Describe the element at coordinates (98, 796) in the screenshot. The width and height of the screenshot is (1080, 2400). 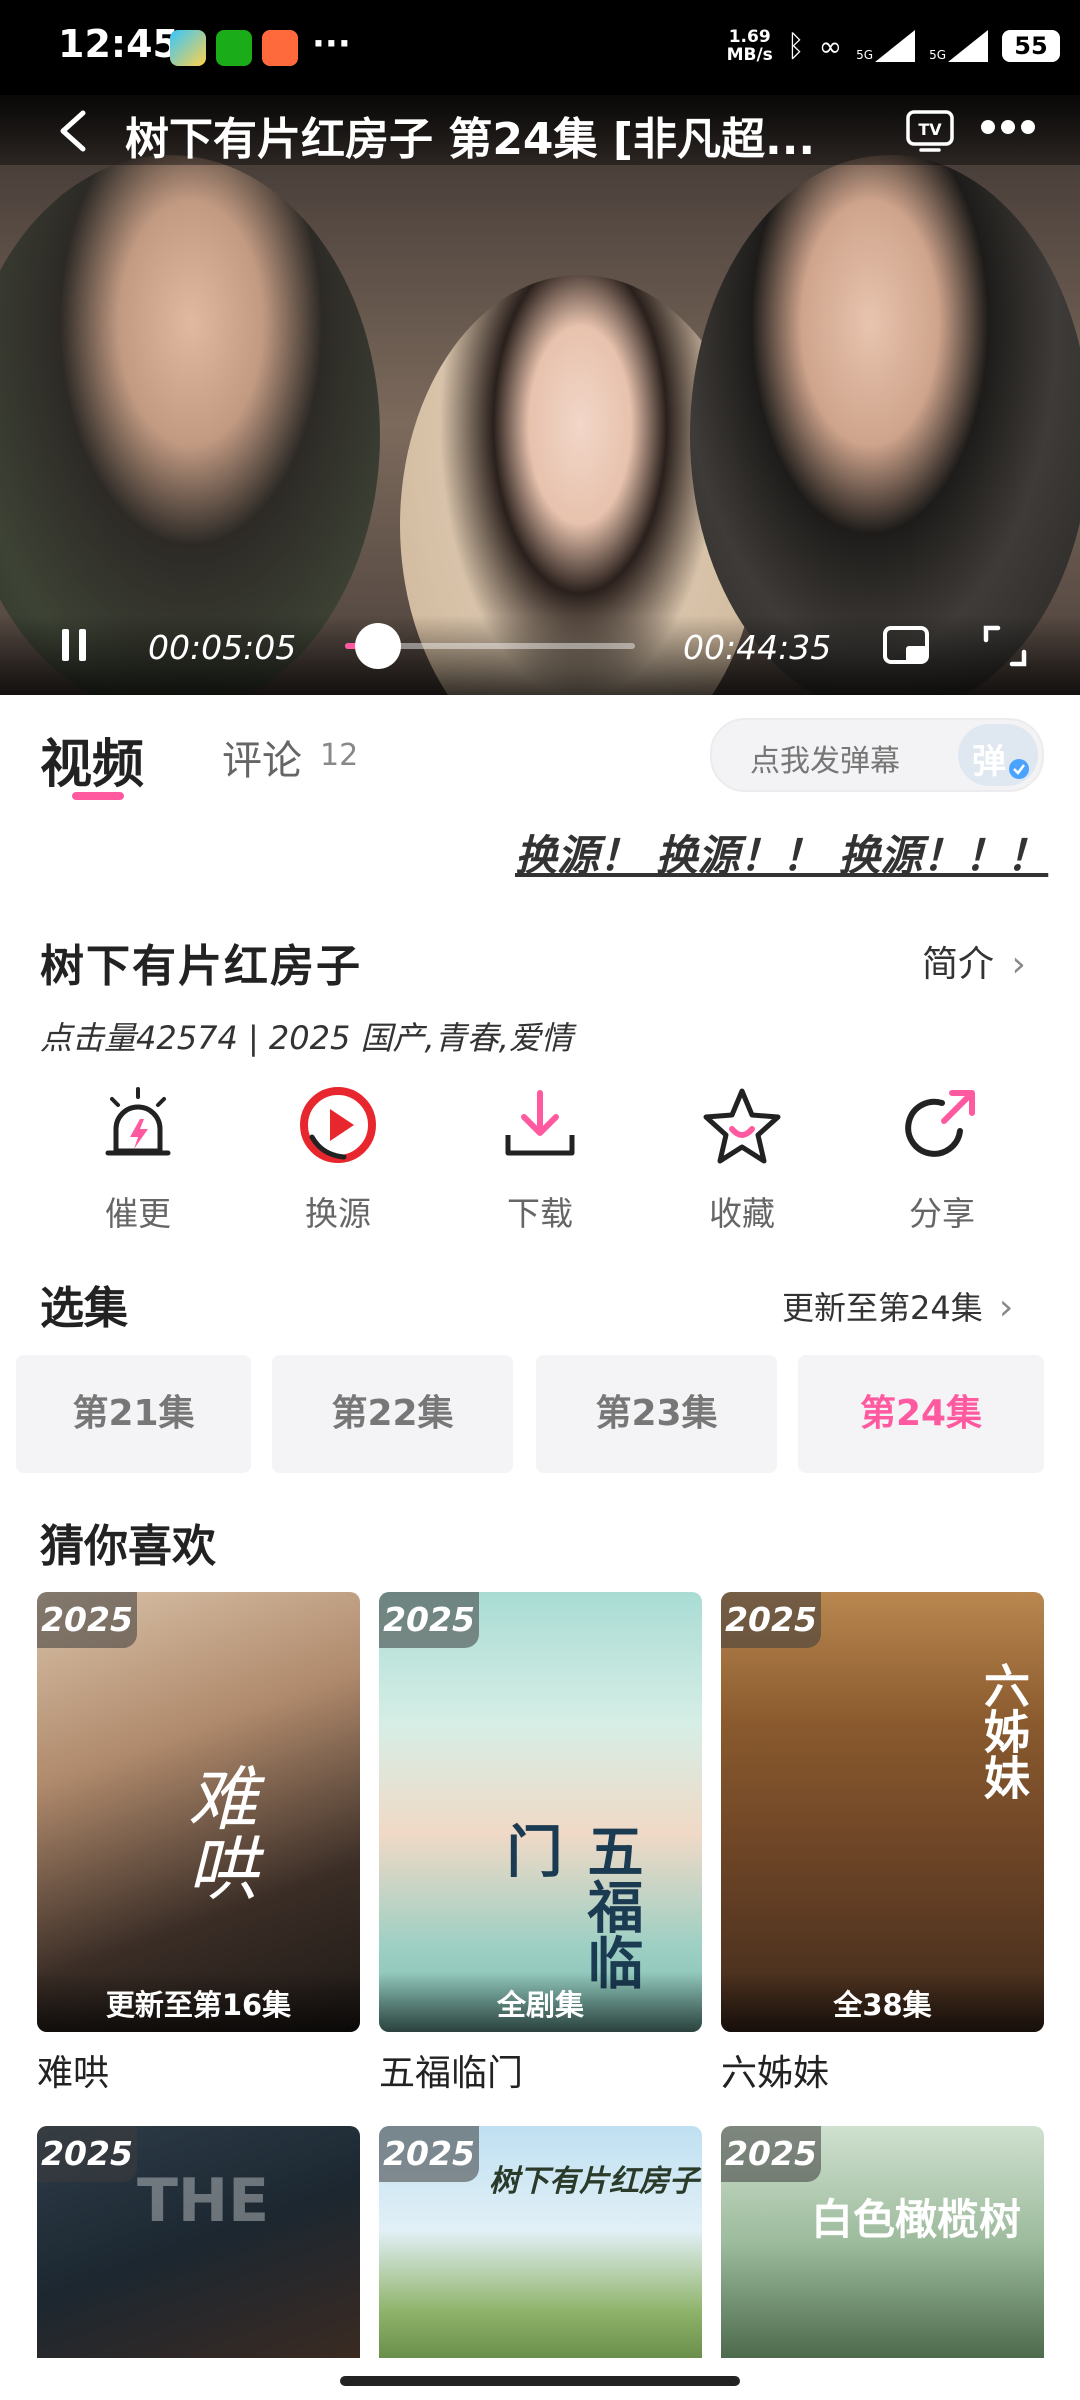
I see `tab-active-indicator` at that location.